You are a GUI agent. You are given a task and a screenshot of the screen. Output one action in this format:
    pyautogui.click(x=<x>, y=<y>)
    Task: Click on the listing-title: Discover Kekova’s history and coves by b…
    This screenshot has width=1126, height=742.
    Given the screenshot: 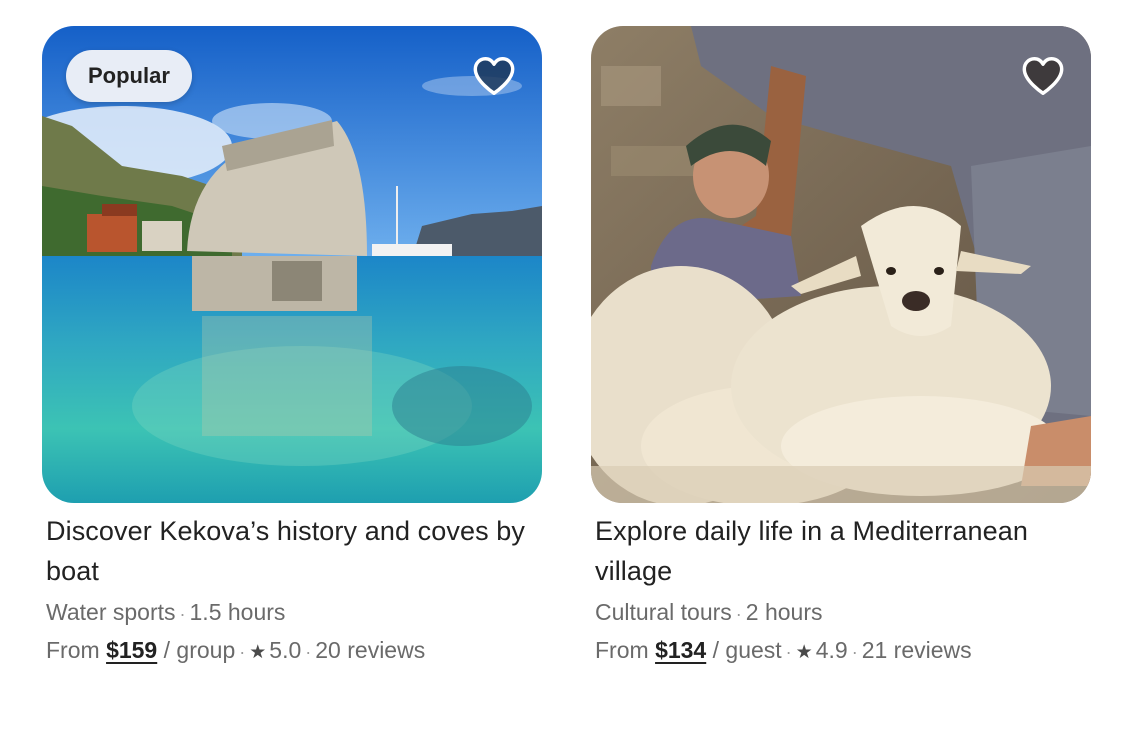 What is the action you would take?
    pyautogui.click(x=292, y=551)
    